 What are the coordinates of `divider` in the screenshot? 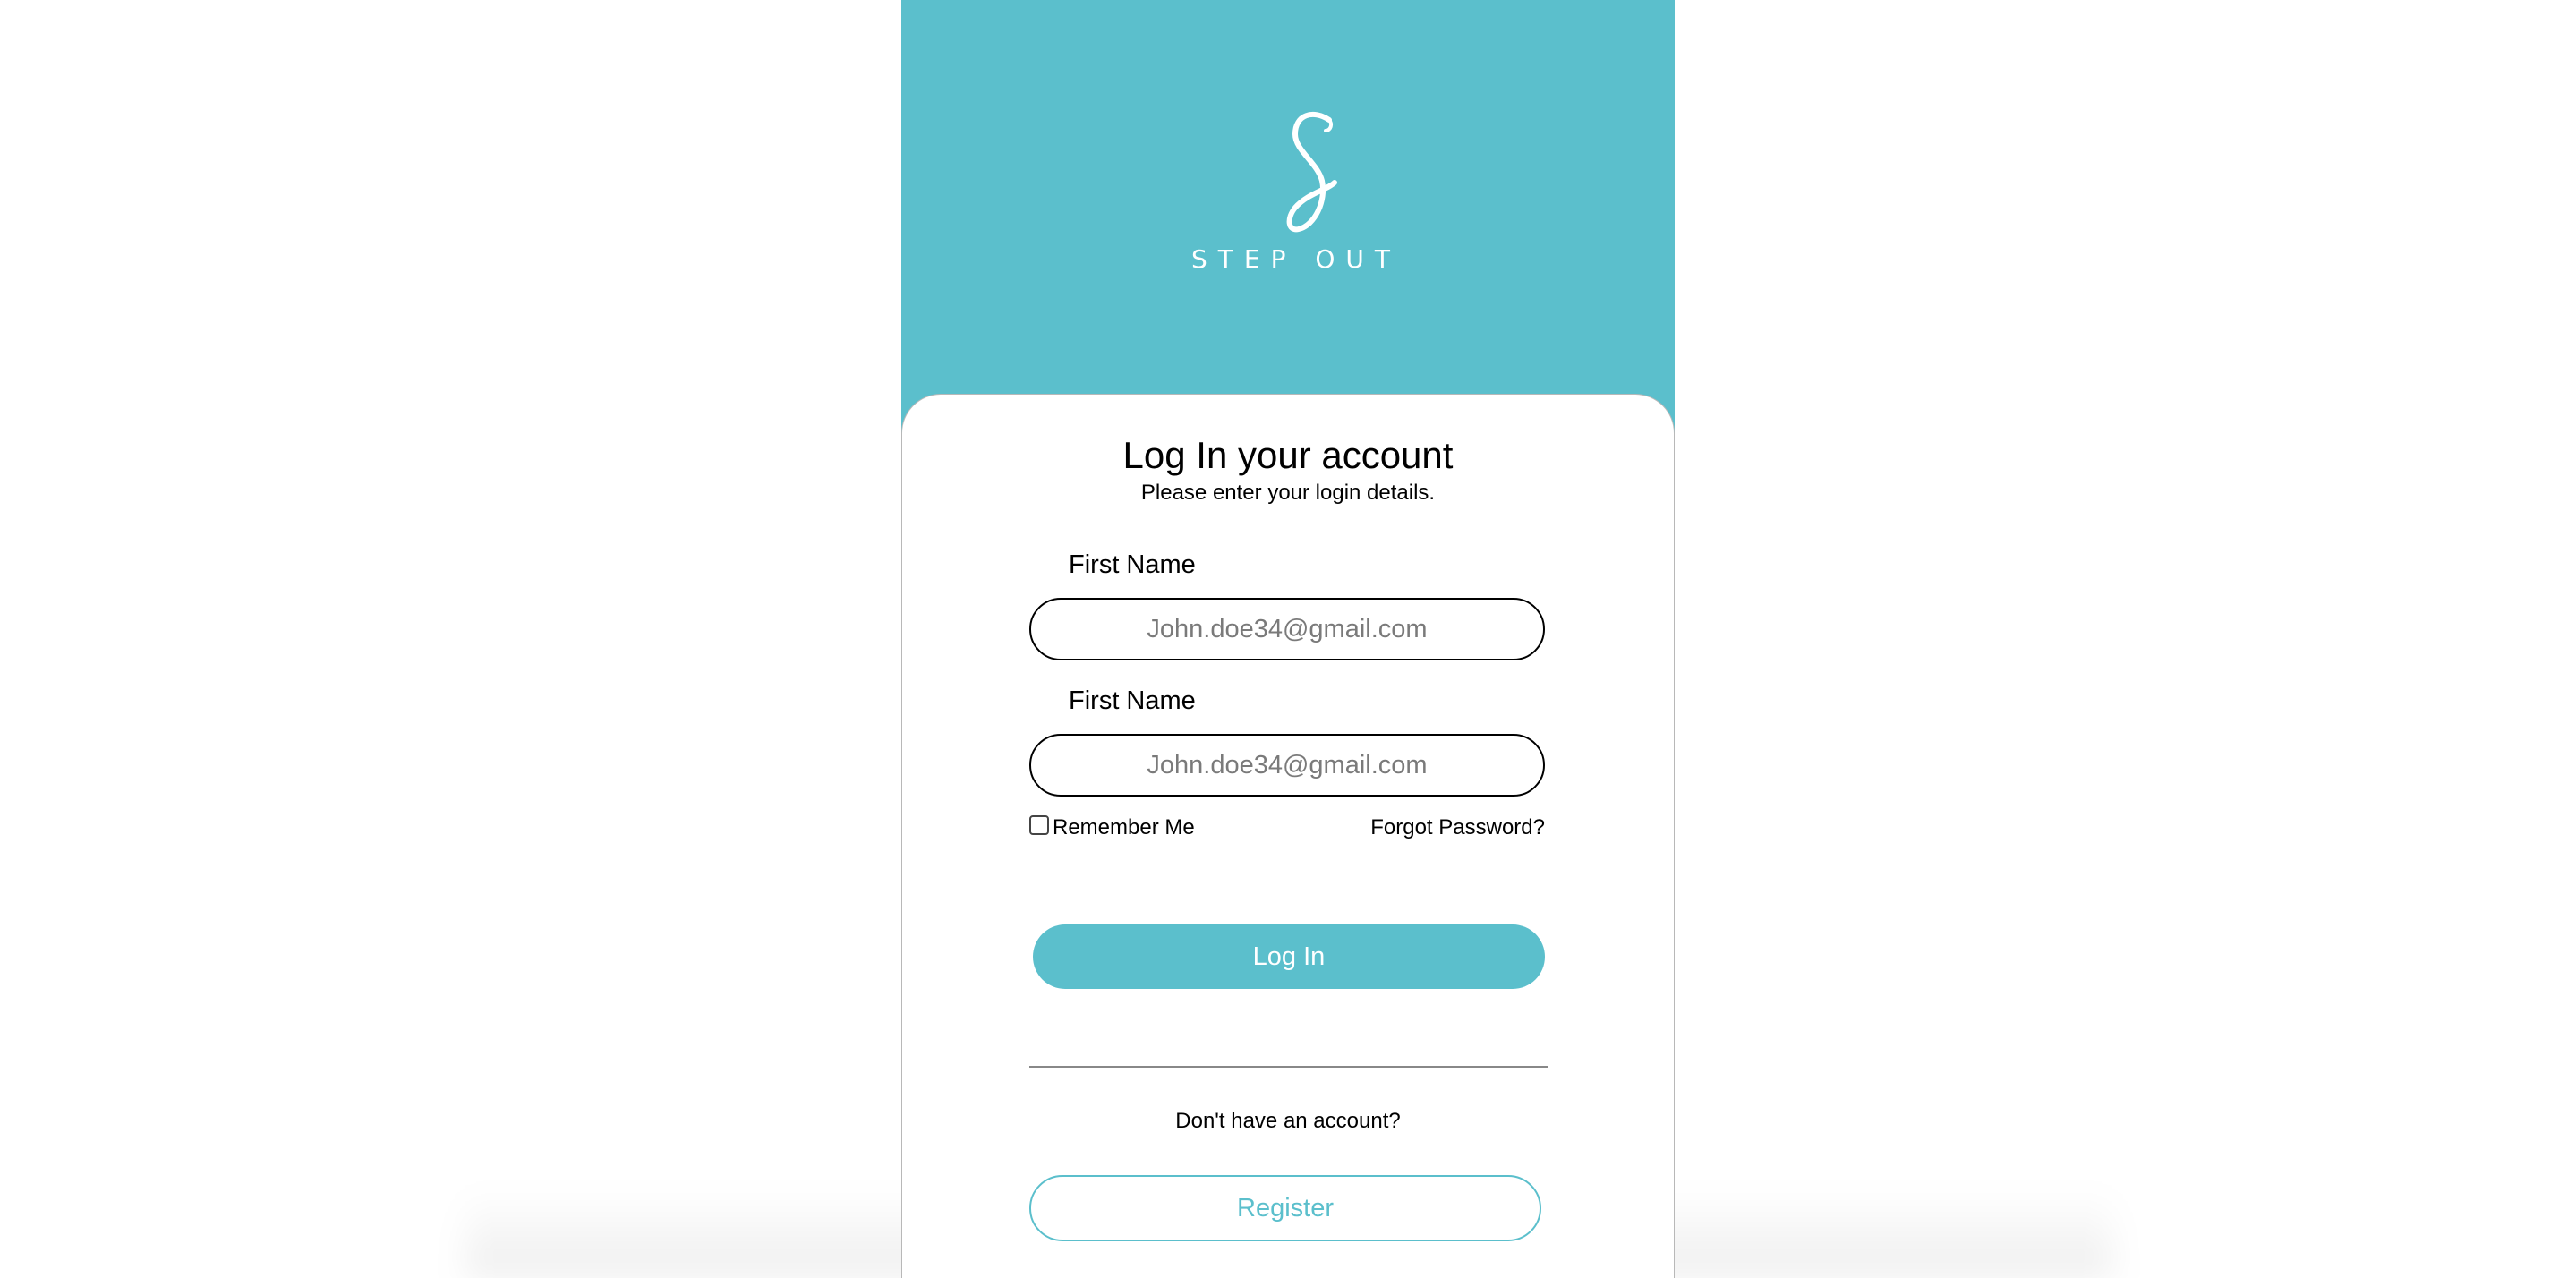 It's located at (1288, 1067).